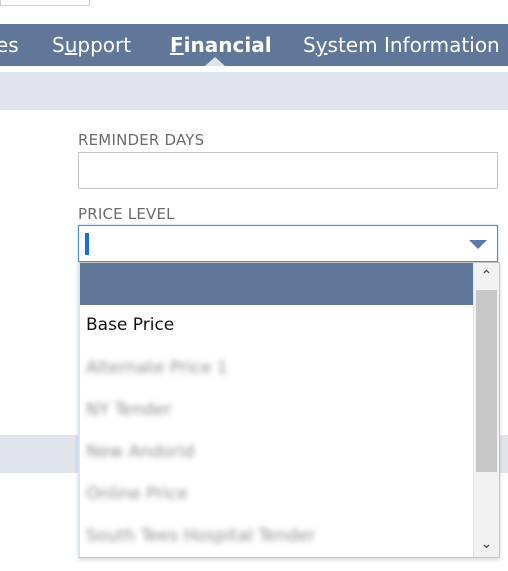  I want to click on dropdown-option: Alternate Price 1, so click(157, 368).